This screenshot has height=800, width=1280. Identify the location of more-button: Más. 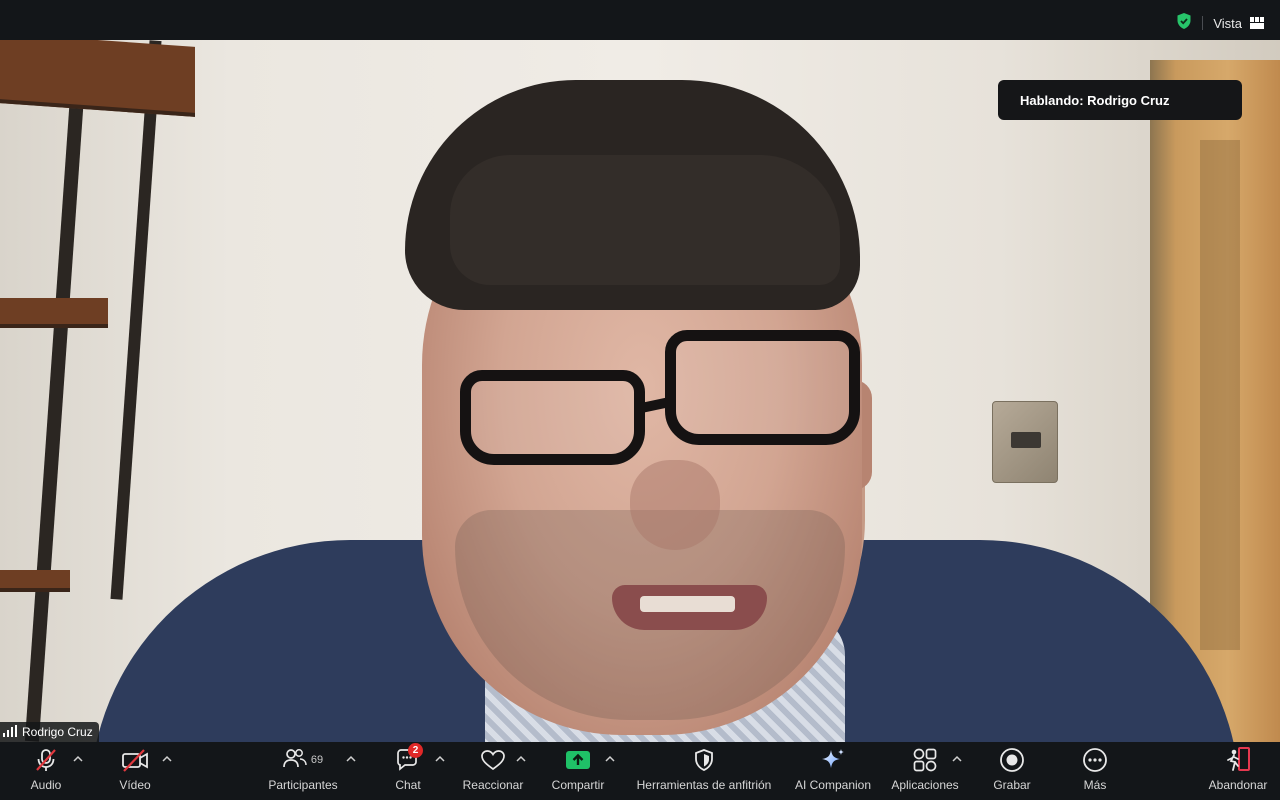
(1095, 771).